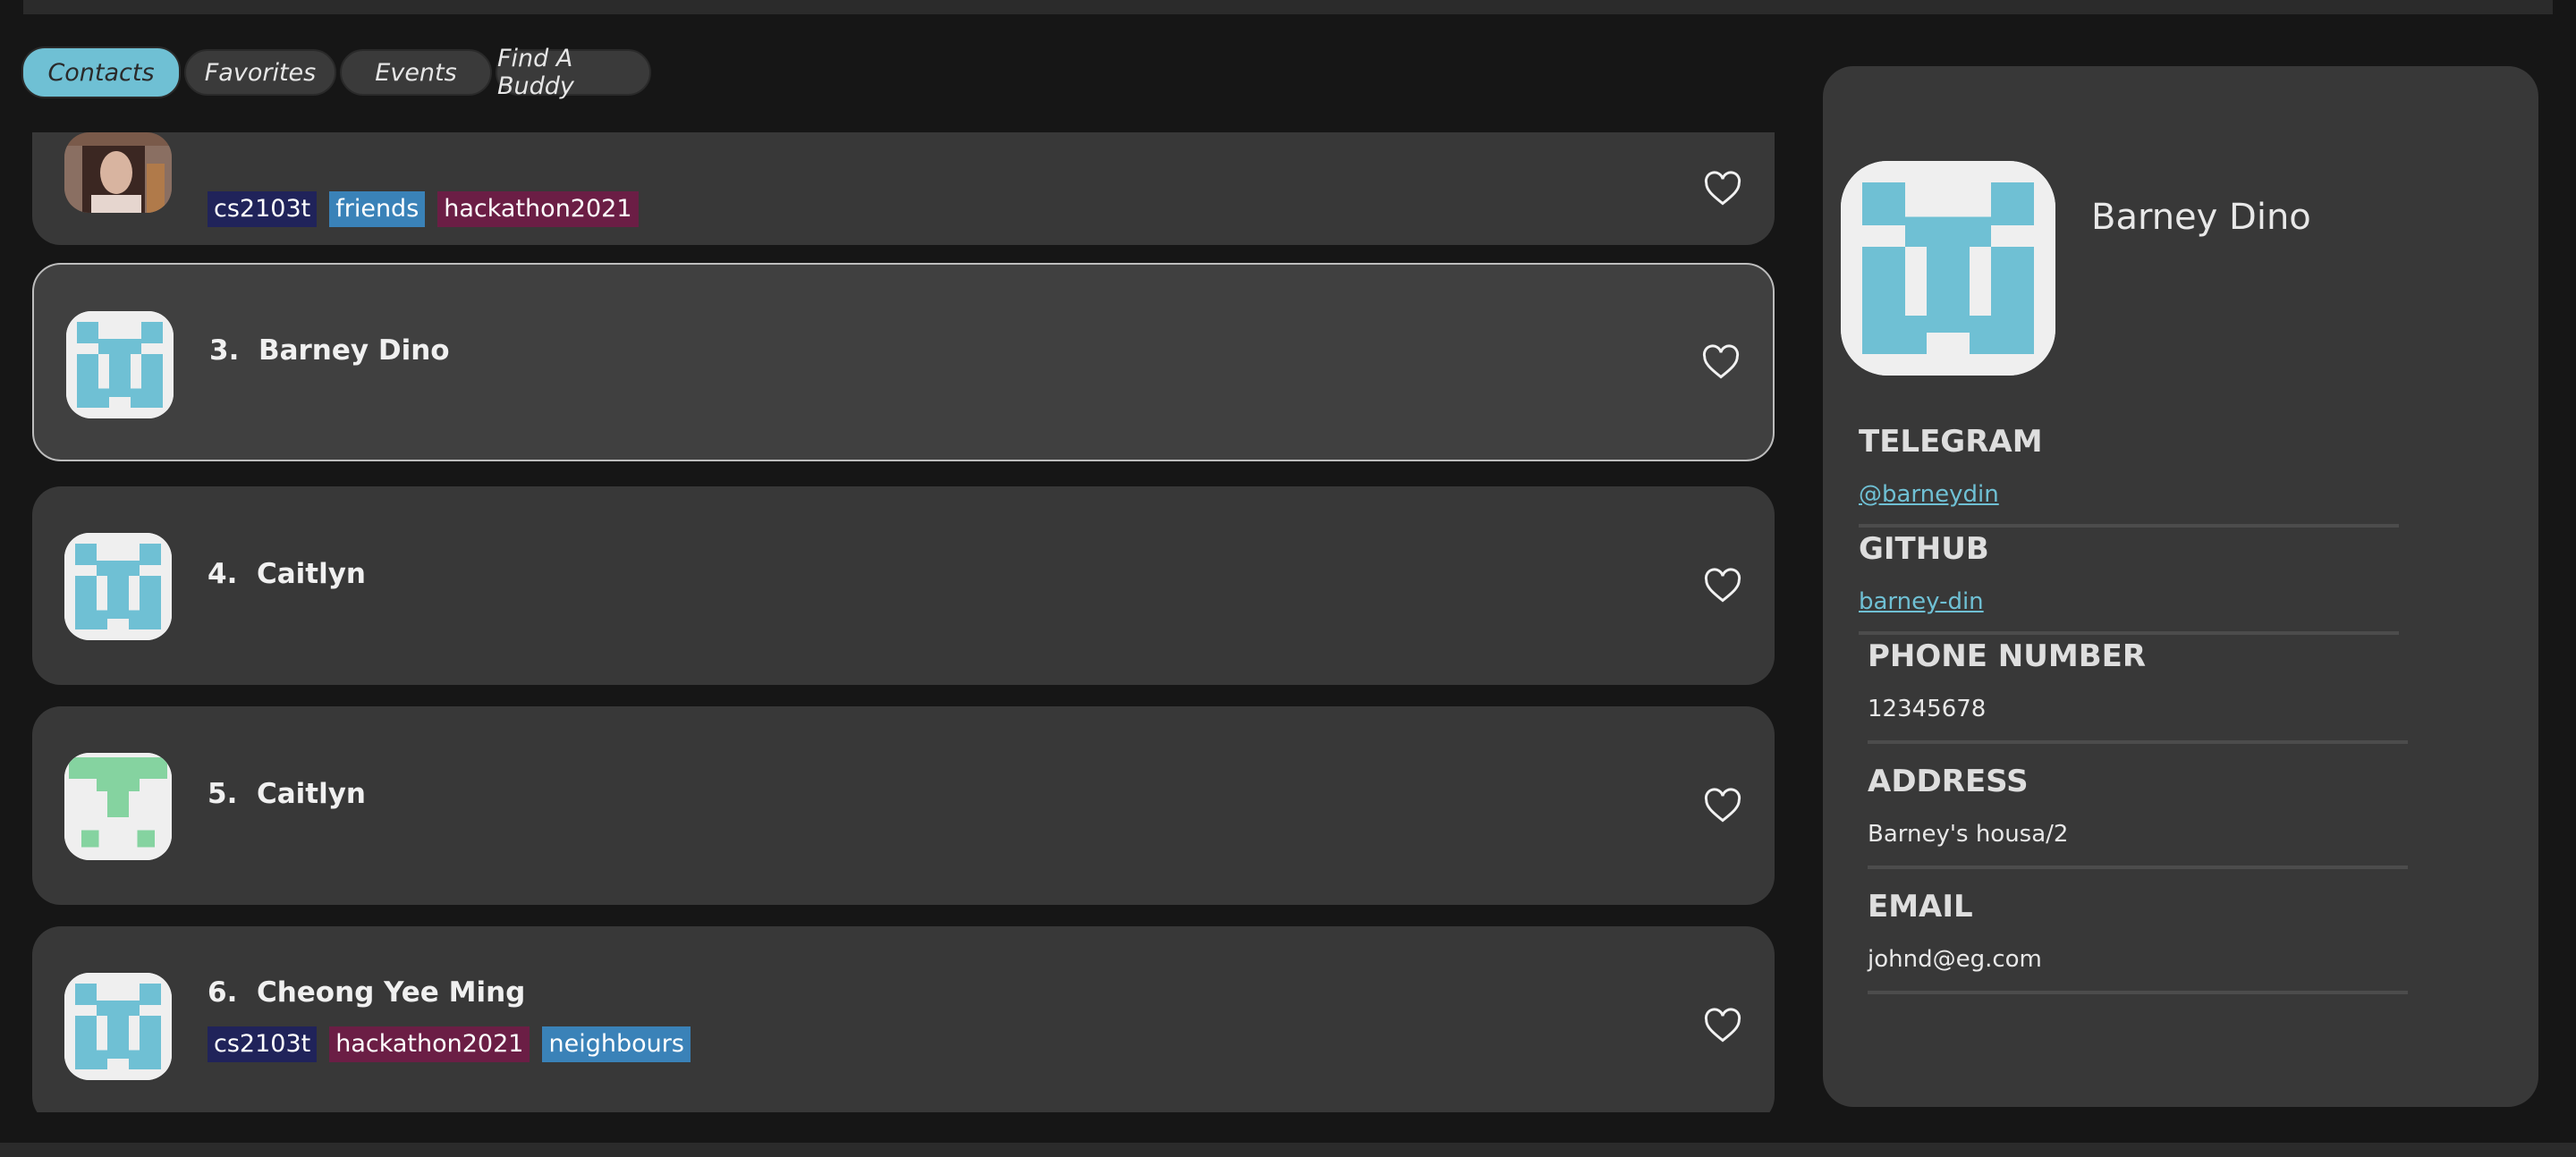  I want to click on phone-value: 12345678, so click(1927, 709).